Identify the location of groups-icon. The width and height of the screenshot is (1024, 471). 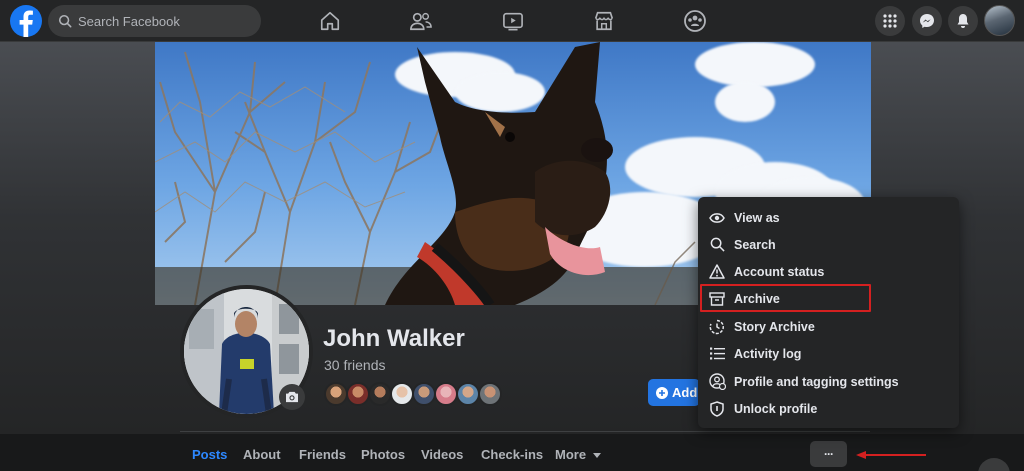
(695, 21).